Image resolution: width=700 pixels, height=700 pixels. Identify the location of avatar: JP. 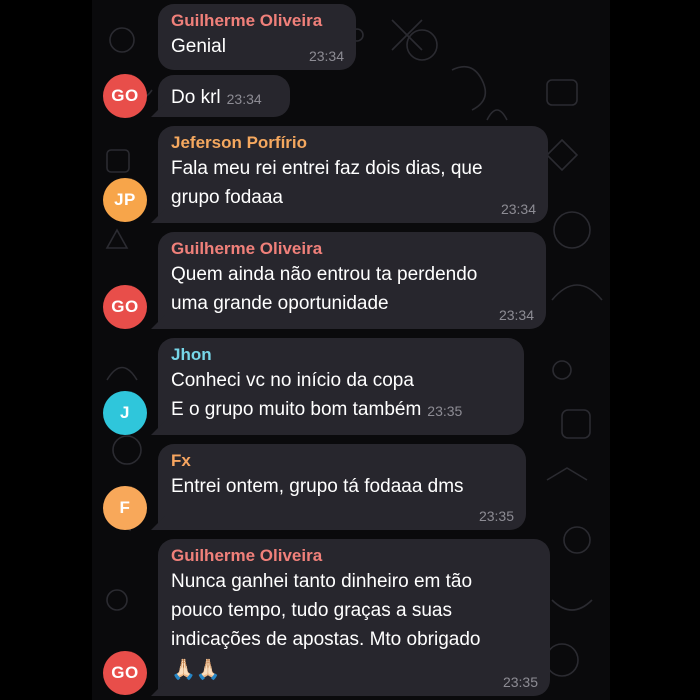
(125, 200).